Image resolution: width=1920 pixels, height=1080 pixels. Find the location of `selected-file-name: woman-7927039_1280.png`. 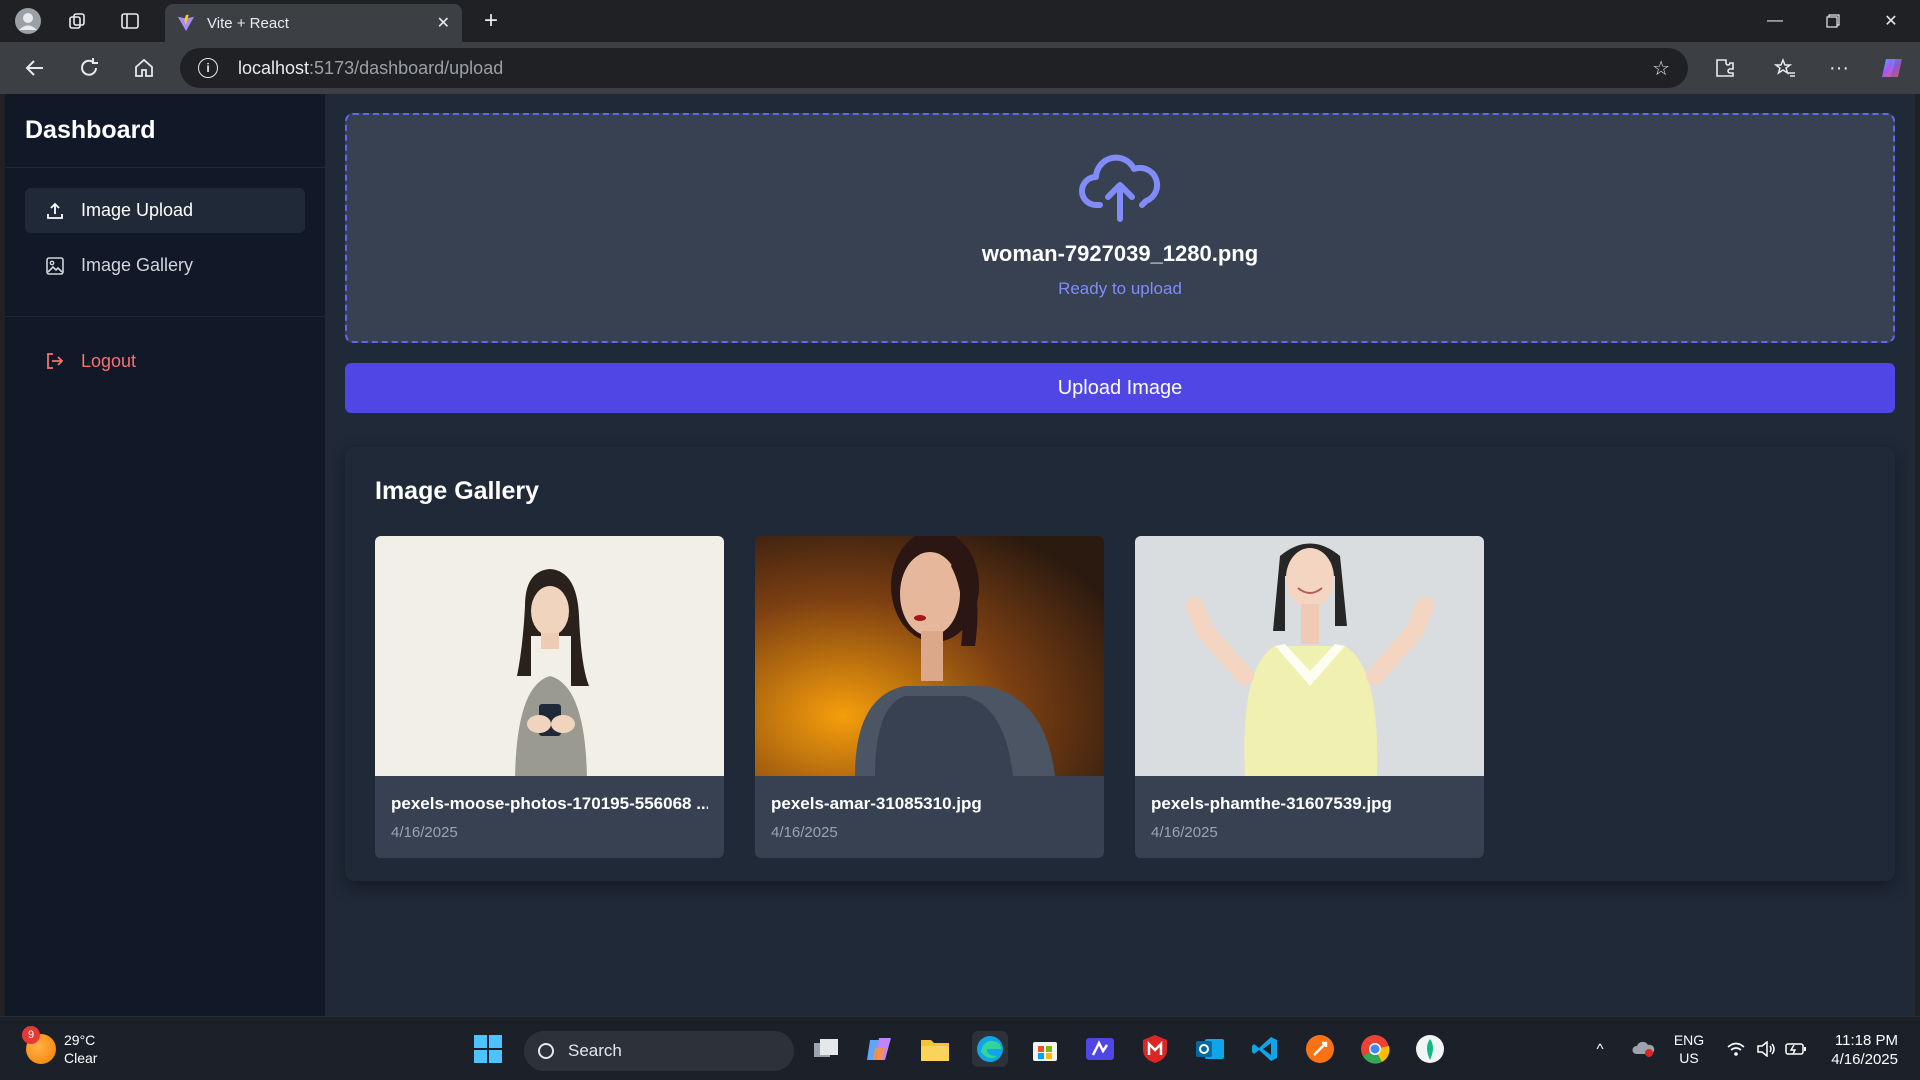

selected-file-name: woman-7927039_1280.png is located at coordinates (1120, 253).